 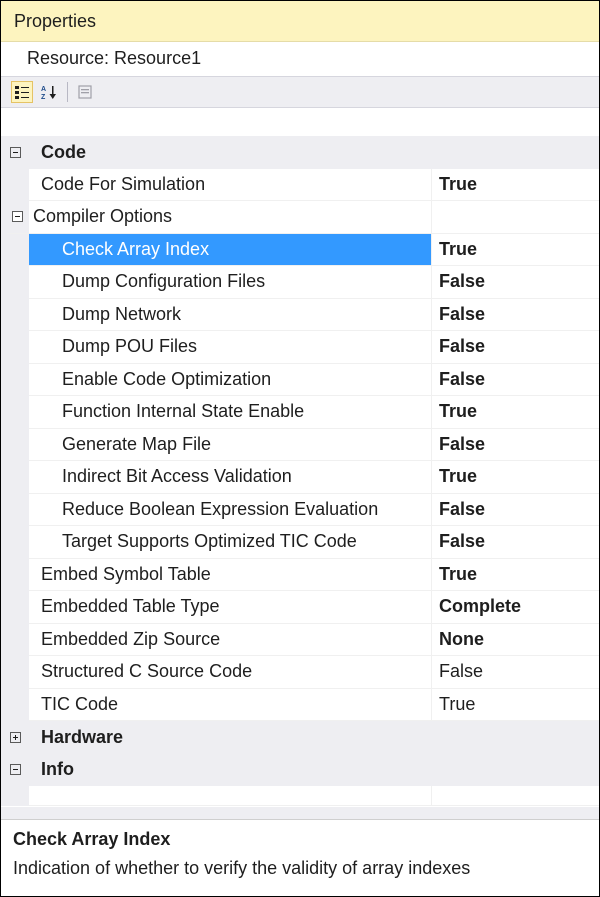 I want to click on property-name: Dump POU Files, so click(x=130, y=346).